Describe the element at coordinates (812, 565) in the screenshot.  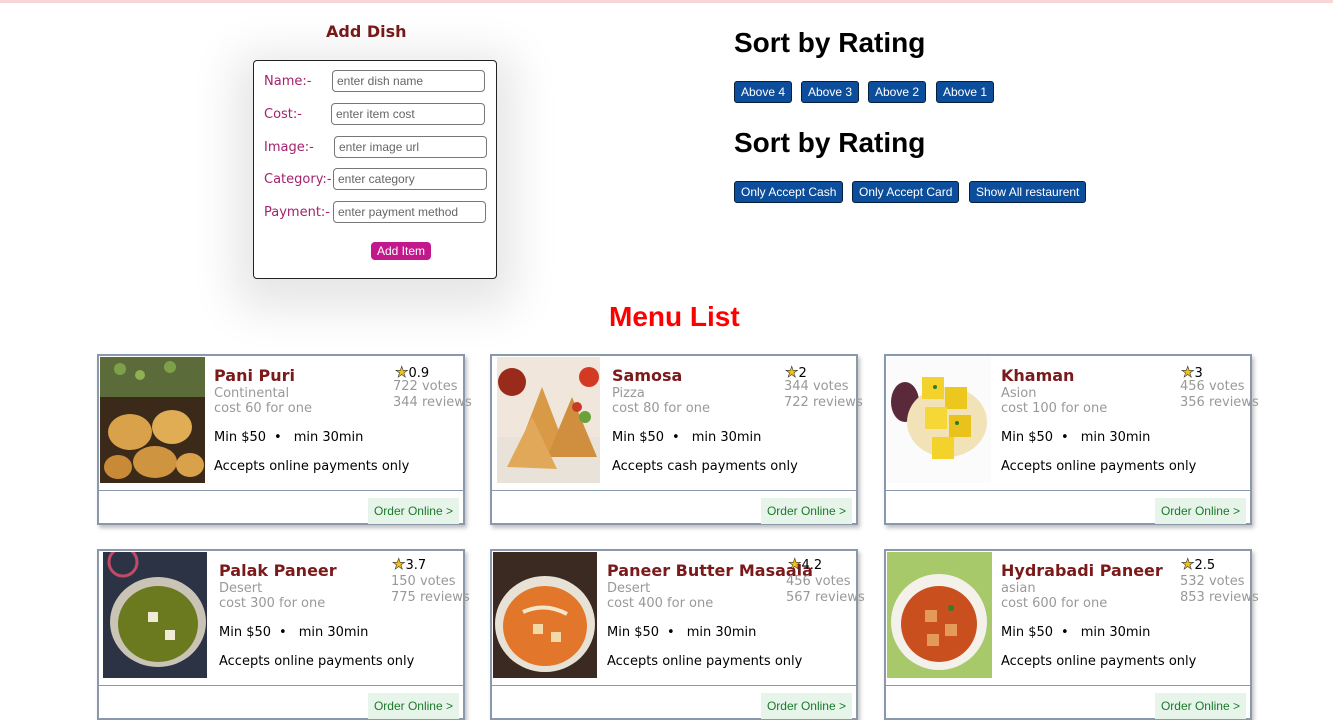
I see `rating-value: 4.2` at that location.